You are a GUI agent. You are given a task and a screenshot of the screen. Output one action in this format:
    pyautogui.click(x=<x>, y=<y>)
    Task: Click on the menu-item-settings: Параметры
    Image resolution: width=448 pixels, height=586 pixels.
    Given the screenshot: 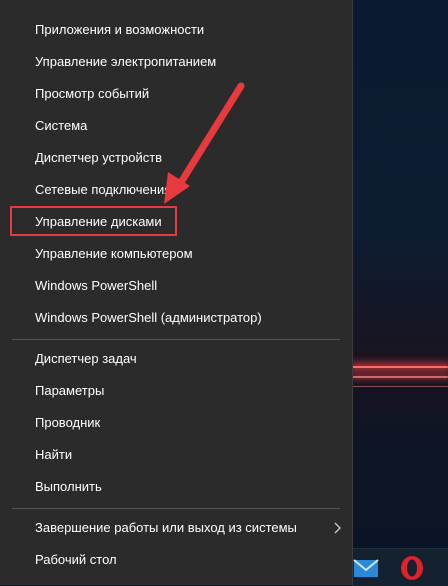 What is the action you would take?
    pyautogui.click(x=176, y=391)
    